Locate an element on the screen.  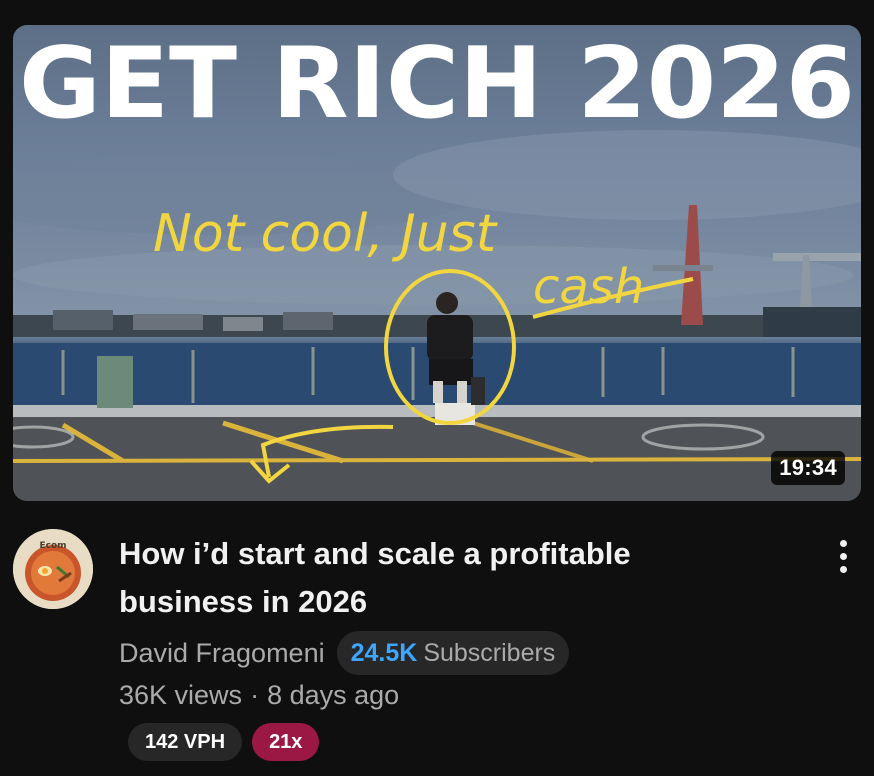
thumbnail-scribble-line2: cash is located at coordinates (588, 287).